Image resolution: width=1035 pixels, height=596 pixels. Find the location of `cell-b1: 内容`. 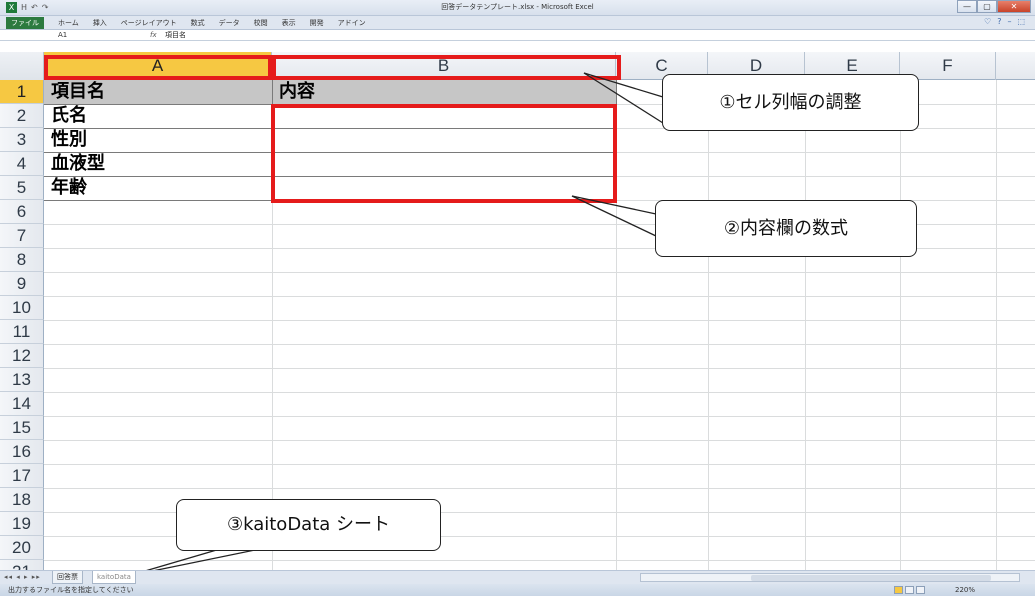

cell-b1: 内容 is located at coordinates (444, 92).